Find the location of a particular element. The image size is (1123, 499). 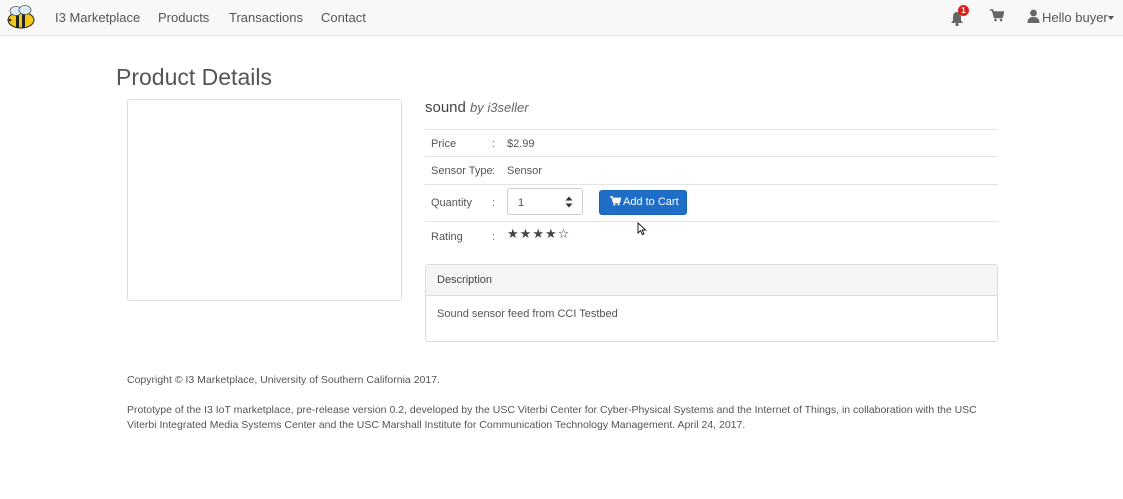

product-image-placeholder is located at coordinates (264, 200).